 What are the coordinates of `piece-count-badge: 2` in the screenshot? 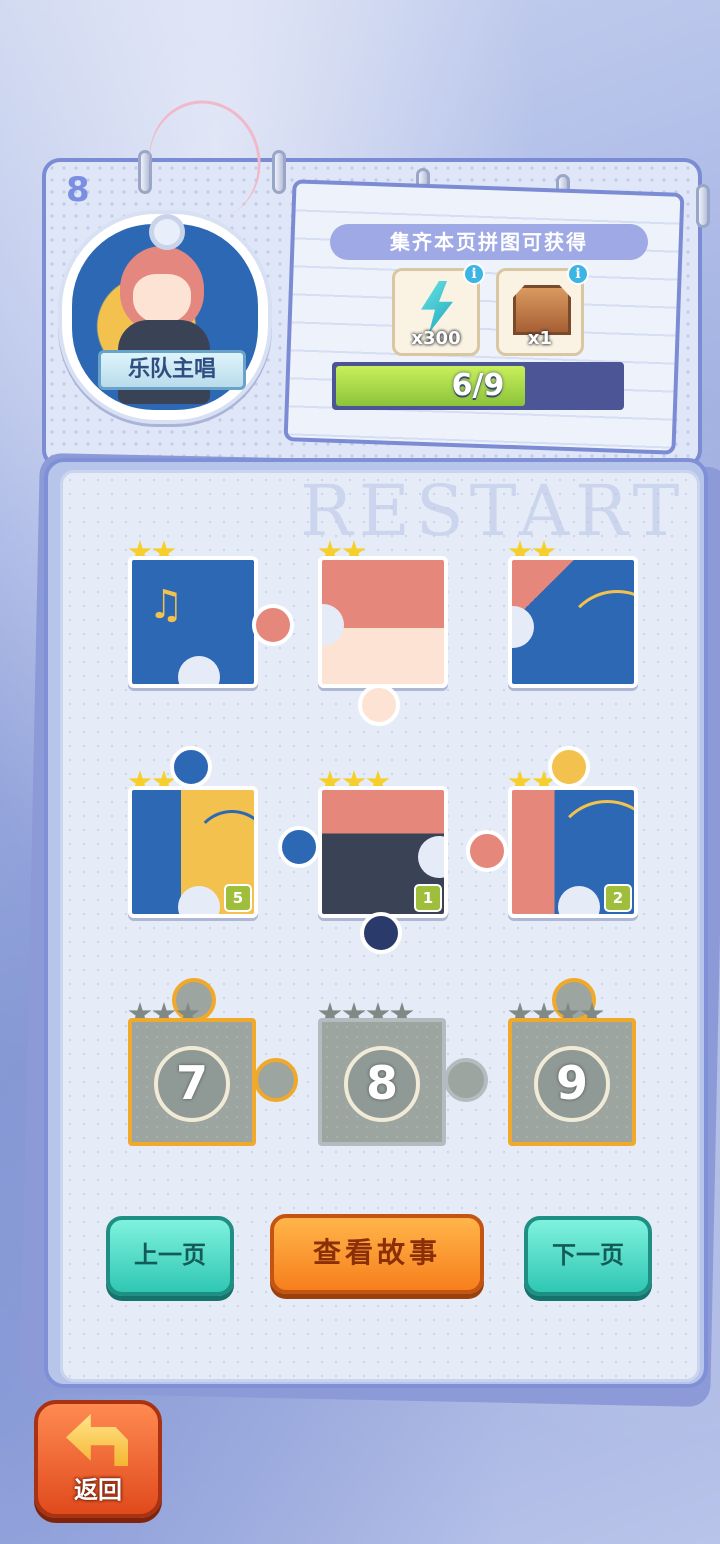 It's located at (618, 898).